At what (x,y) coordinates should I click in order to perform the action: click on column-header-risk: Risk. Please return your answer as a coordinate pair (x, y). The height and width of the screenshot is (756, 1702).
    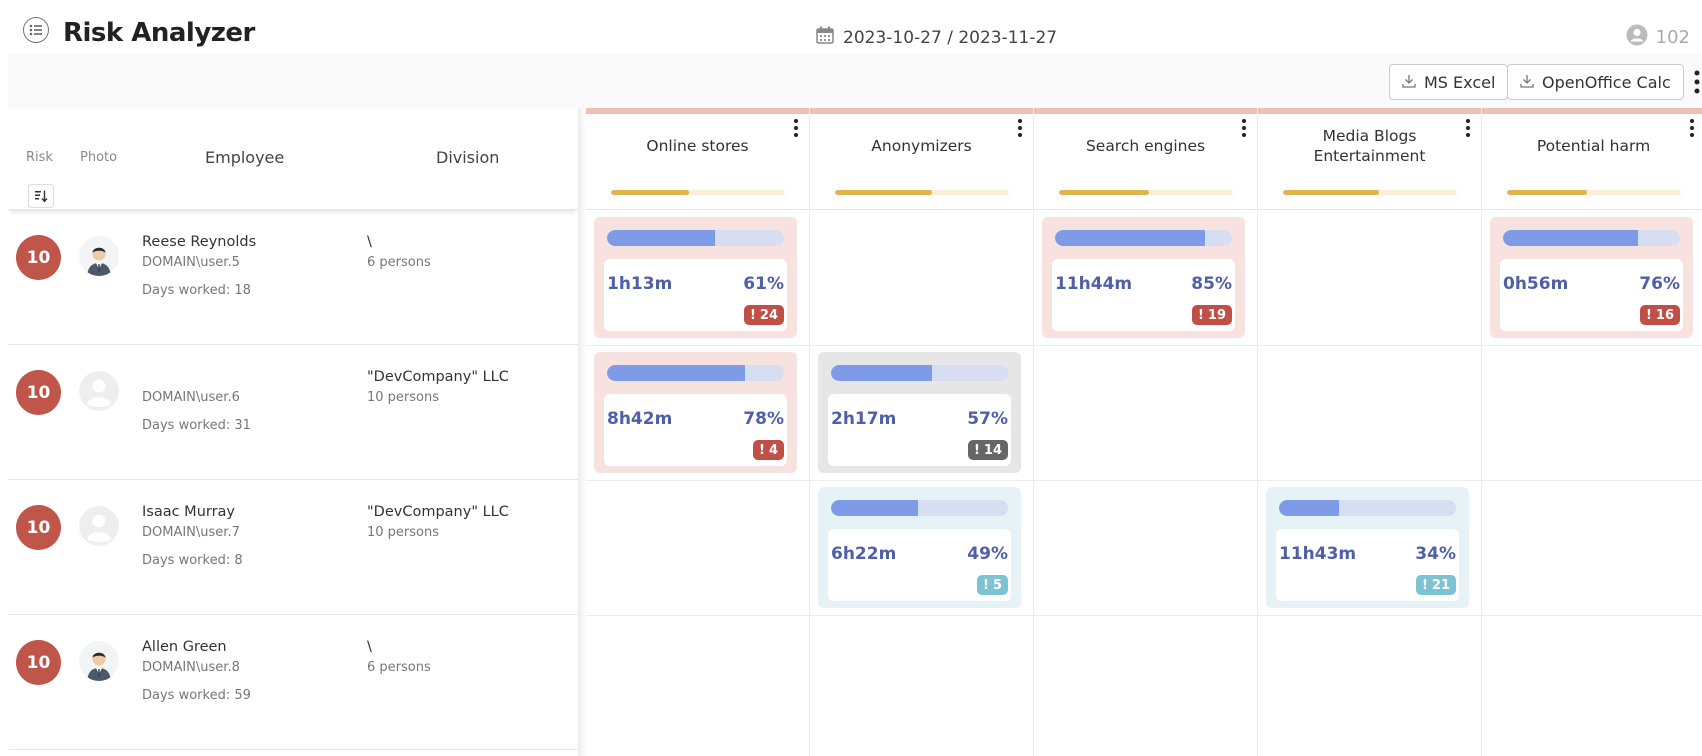
    Looking at the image, I should click on (39, 157).